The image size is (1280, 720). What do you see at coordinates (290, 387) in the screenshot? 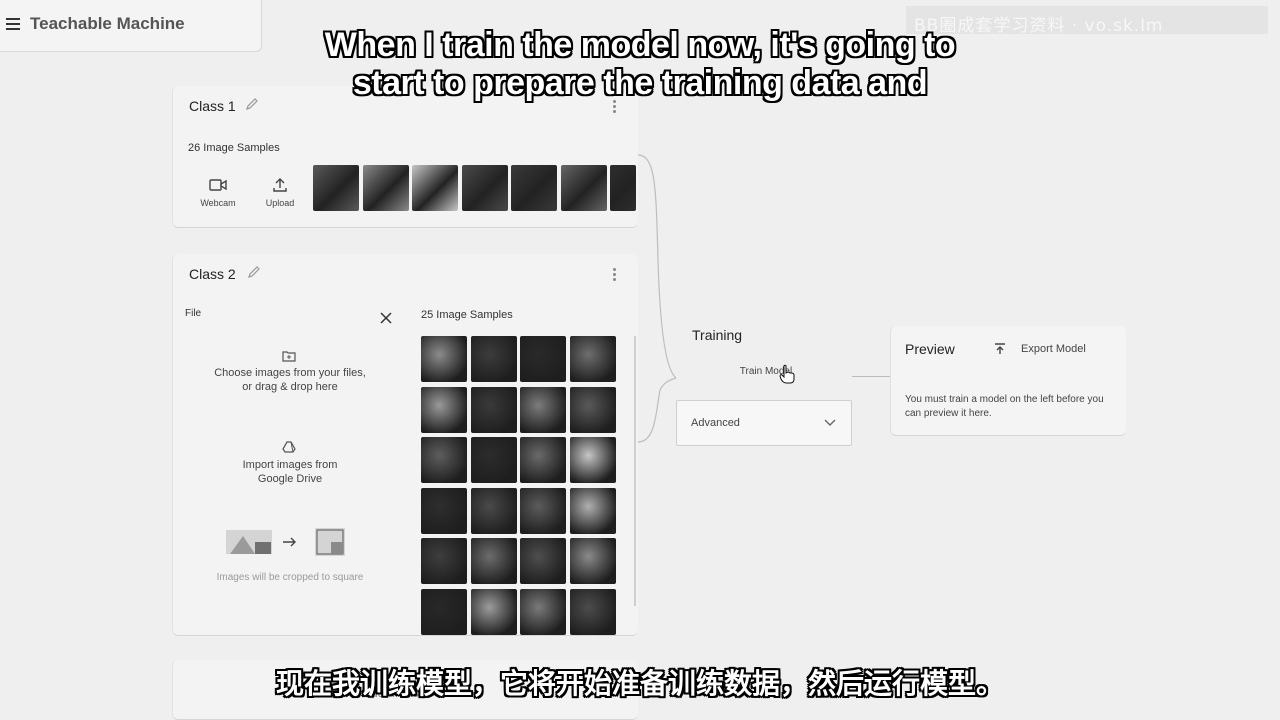
I see `choose-files-line2: or drag & drop here` at bounding box center [290, 387].